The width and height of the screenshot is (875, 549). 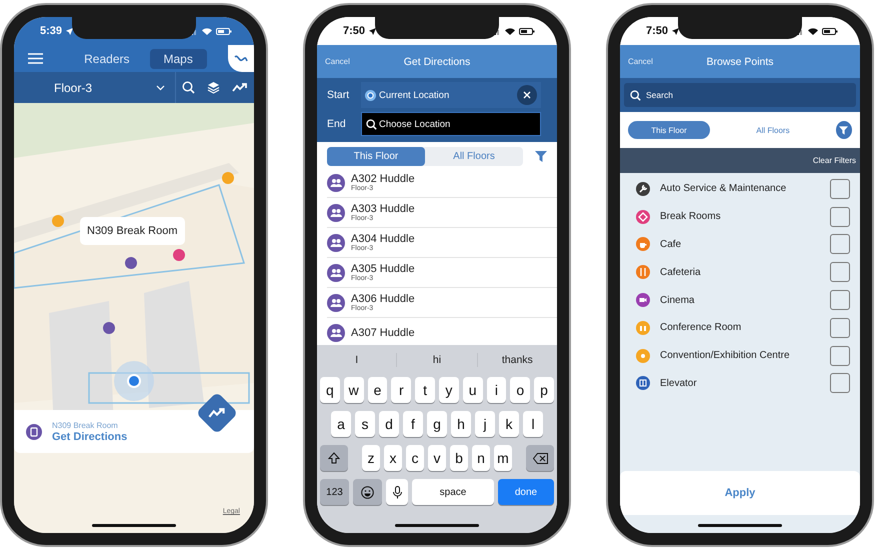 What do you see at coordinates (371, 458) in the screenshot?
I see `letter-key: z` at bounding box center [371, 458].